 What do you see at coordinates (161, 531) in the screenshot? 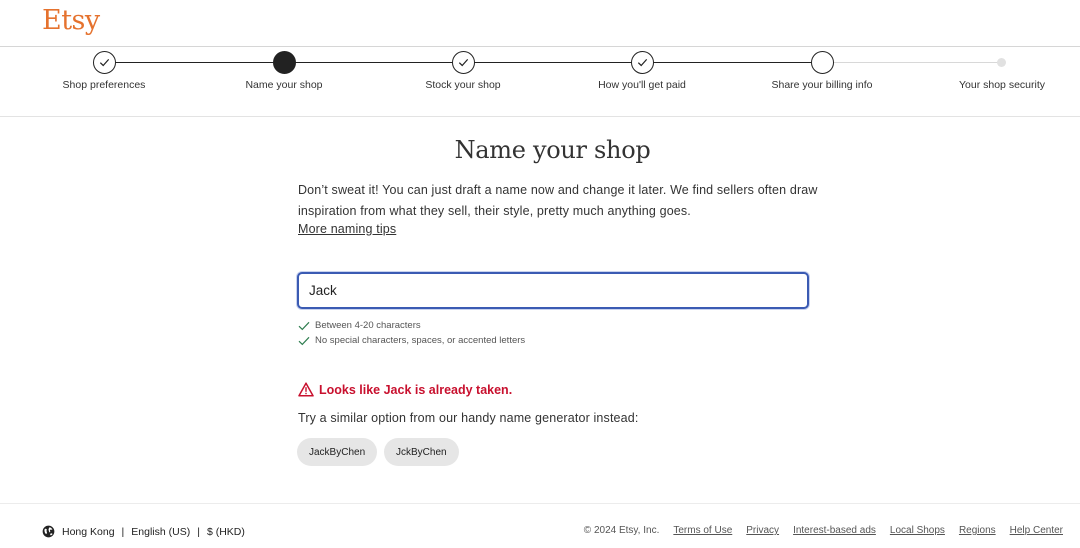
I see `language-label: English (US)` at bounding box center [161, 531].